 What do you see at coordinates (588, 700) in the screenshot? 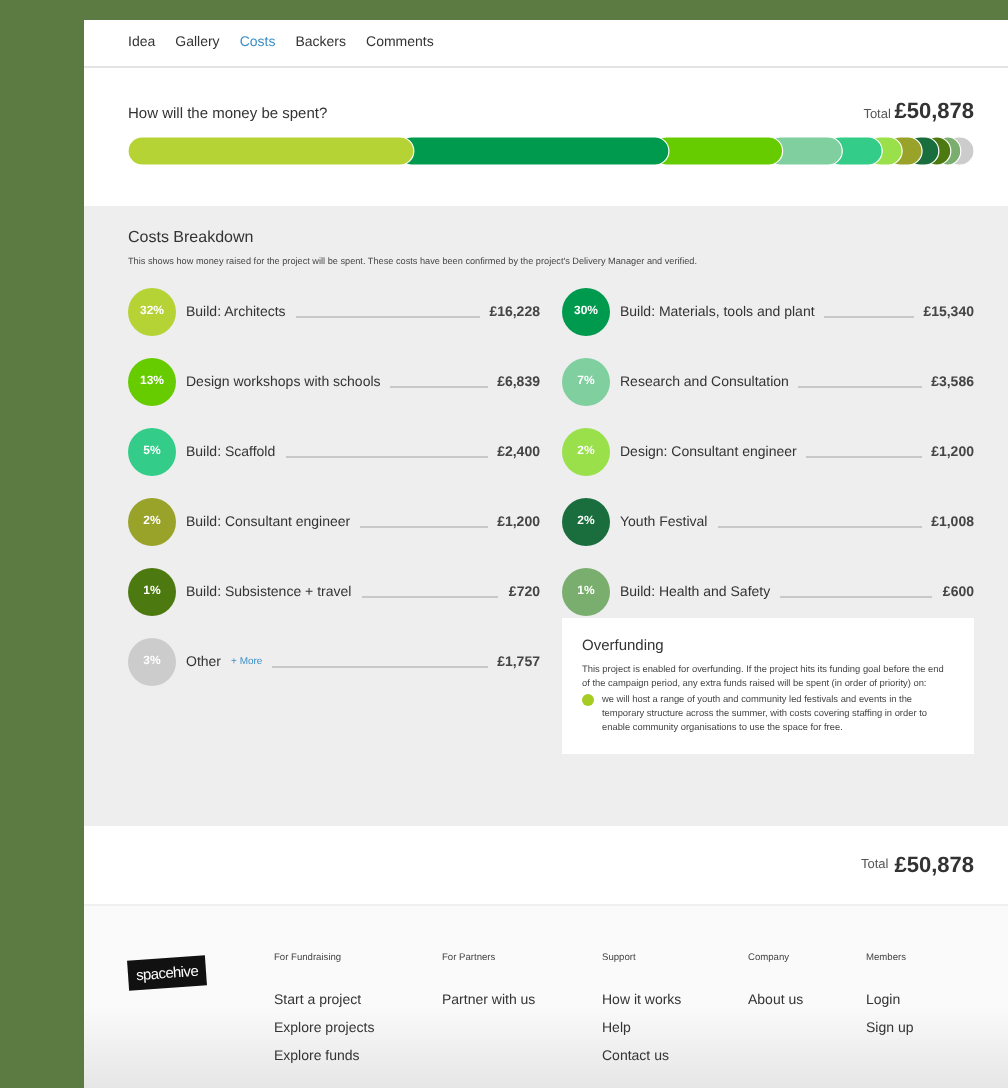
I see `bullet-dot-icon` at bounding box center [588, 700].